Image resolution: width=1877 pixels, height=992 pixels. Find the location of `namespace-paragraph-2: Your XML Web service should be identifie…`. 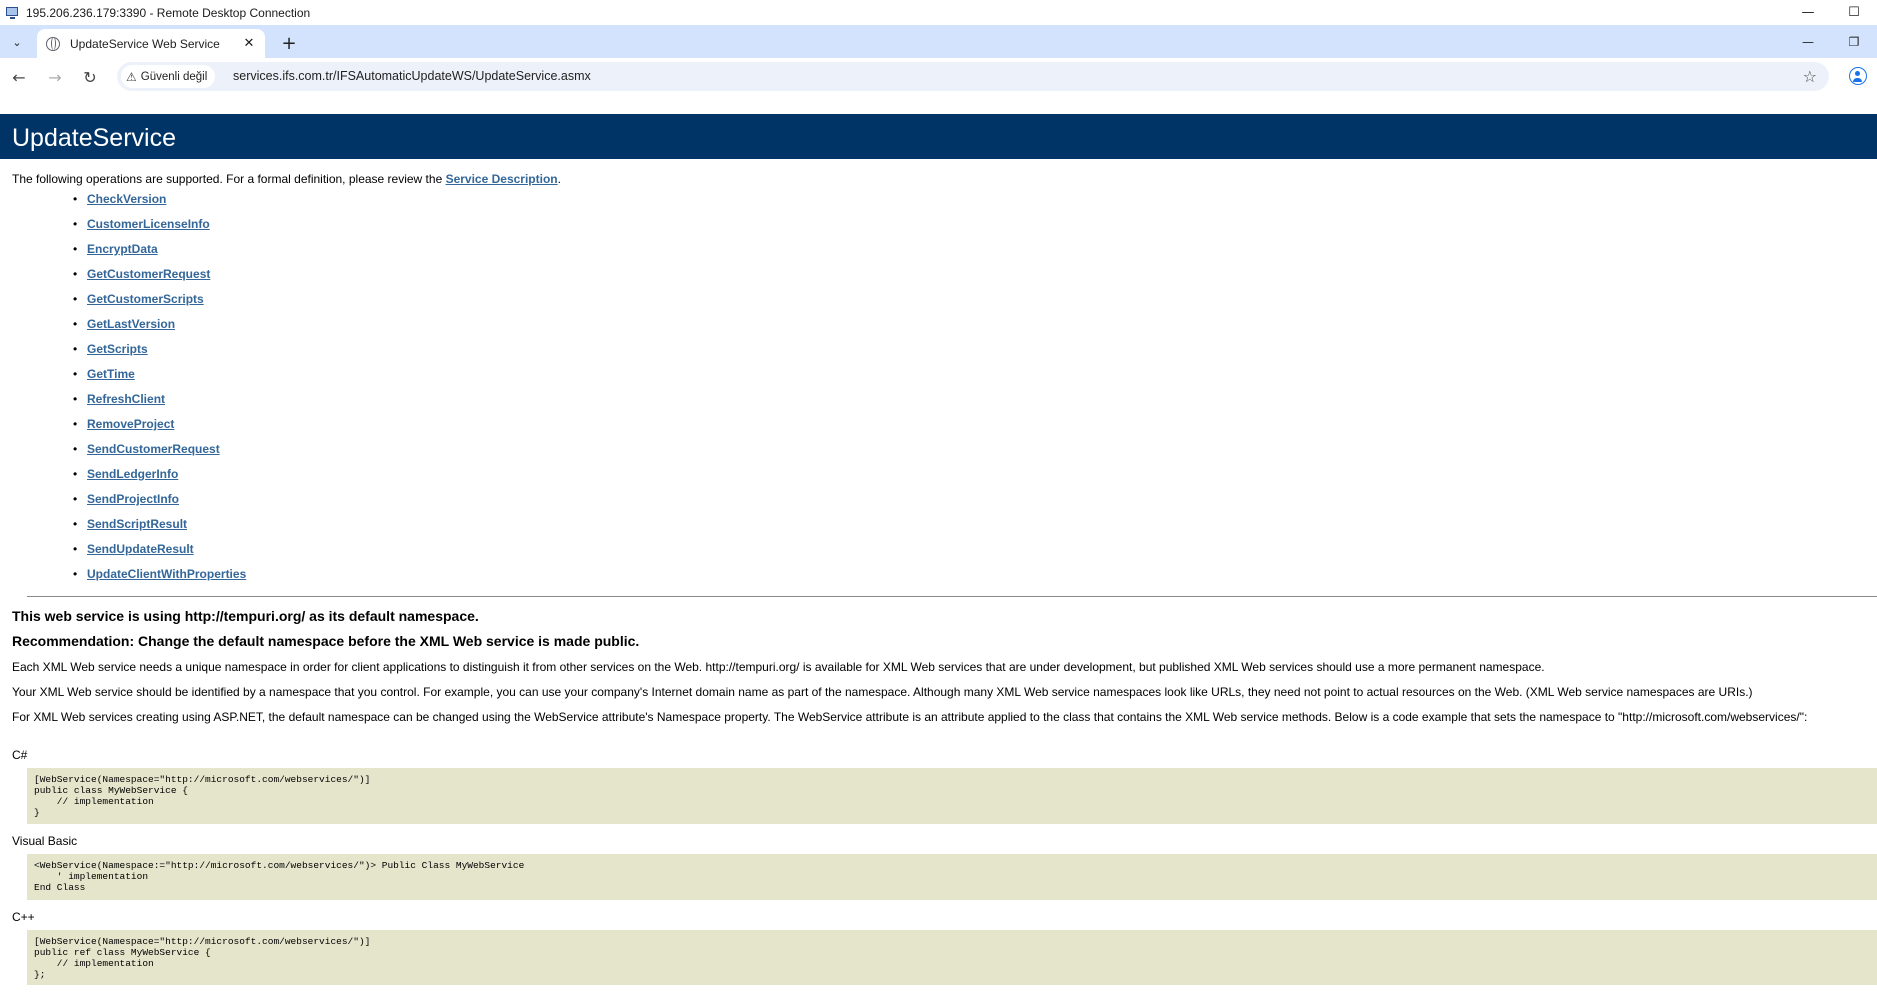

namespace-paragraph-2: Your XML Web service should be identifie… is located at coordinates (882, 692).